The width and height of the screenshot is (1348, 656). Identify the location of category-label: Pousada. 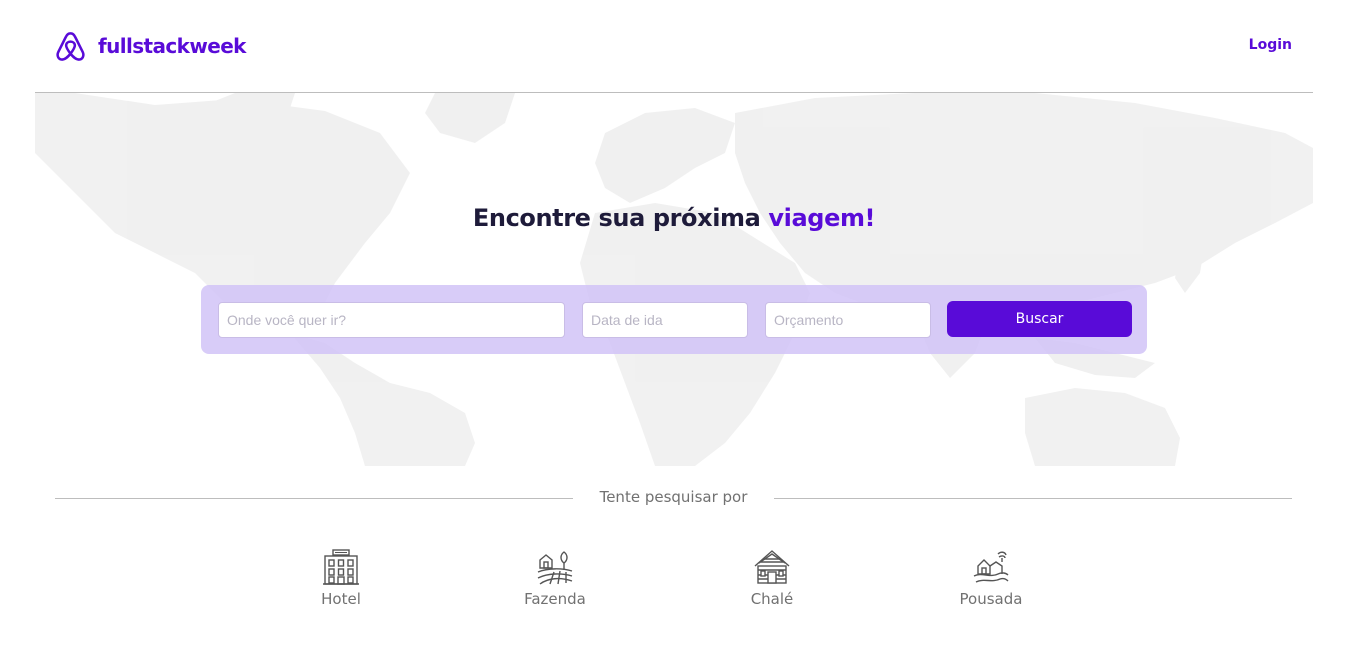
(991, 599).